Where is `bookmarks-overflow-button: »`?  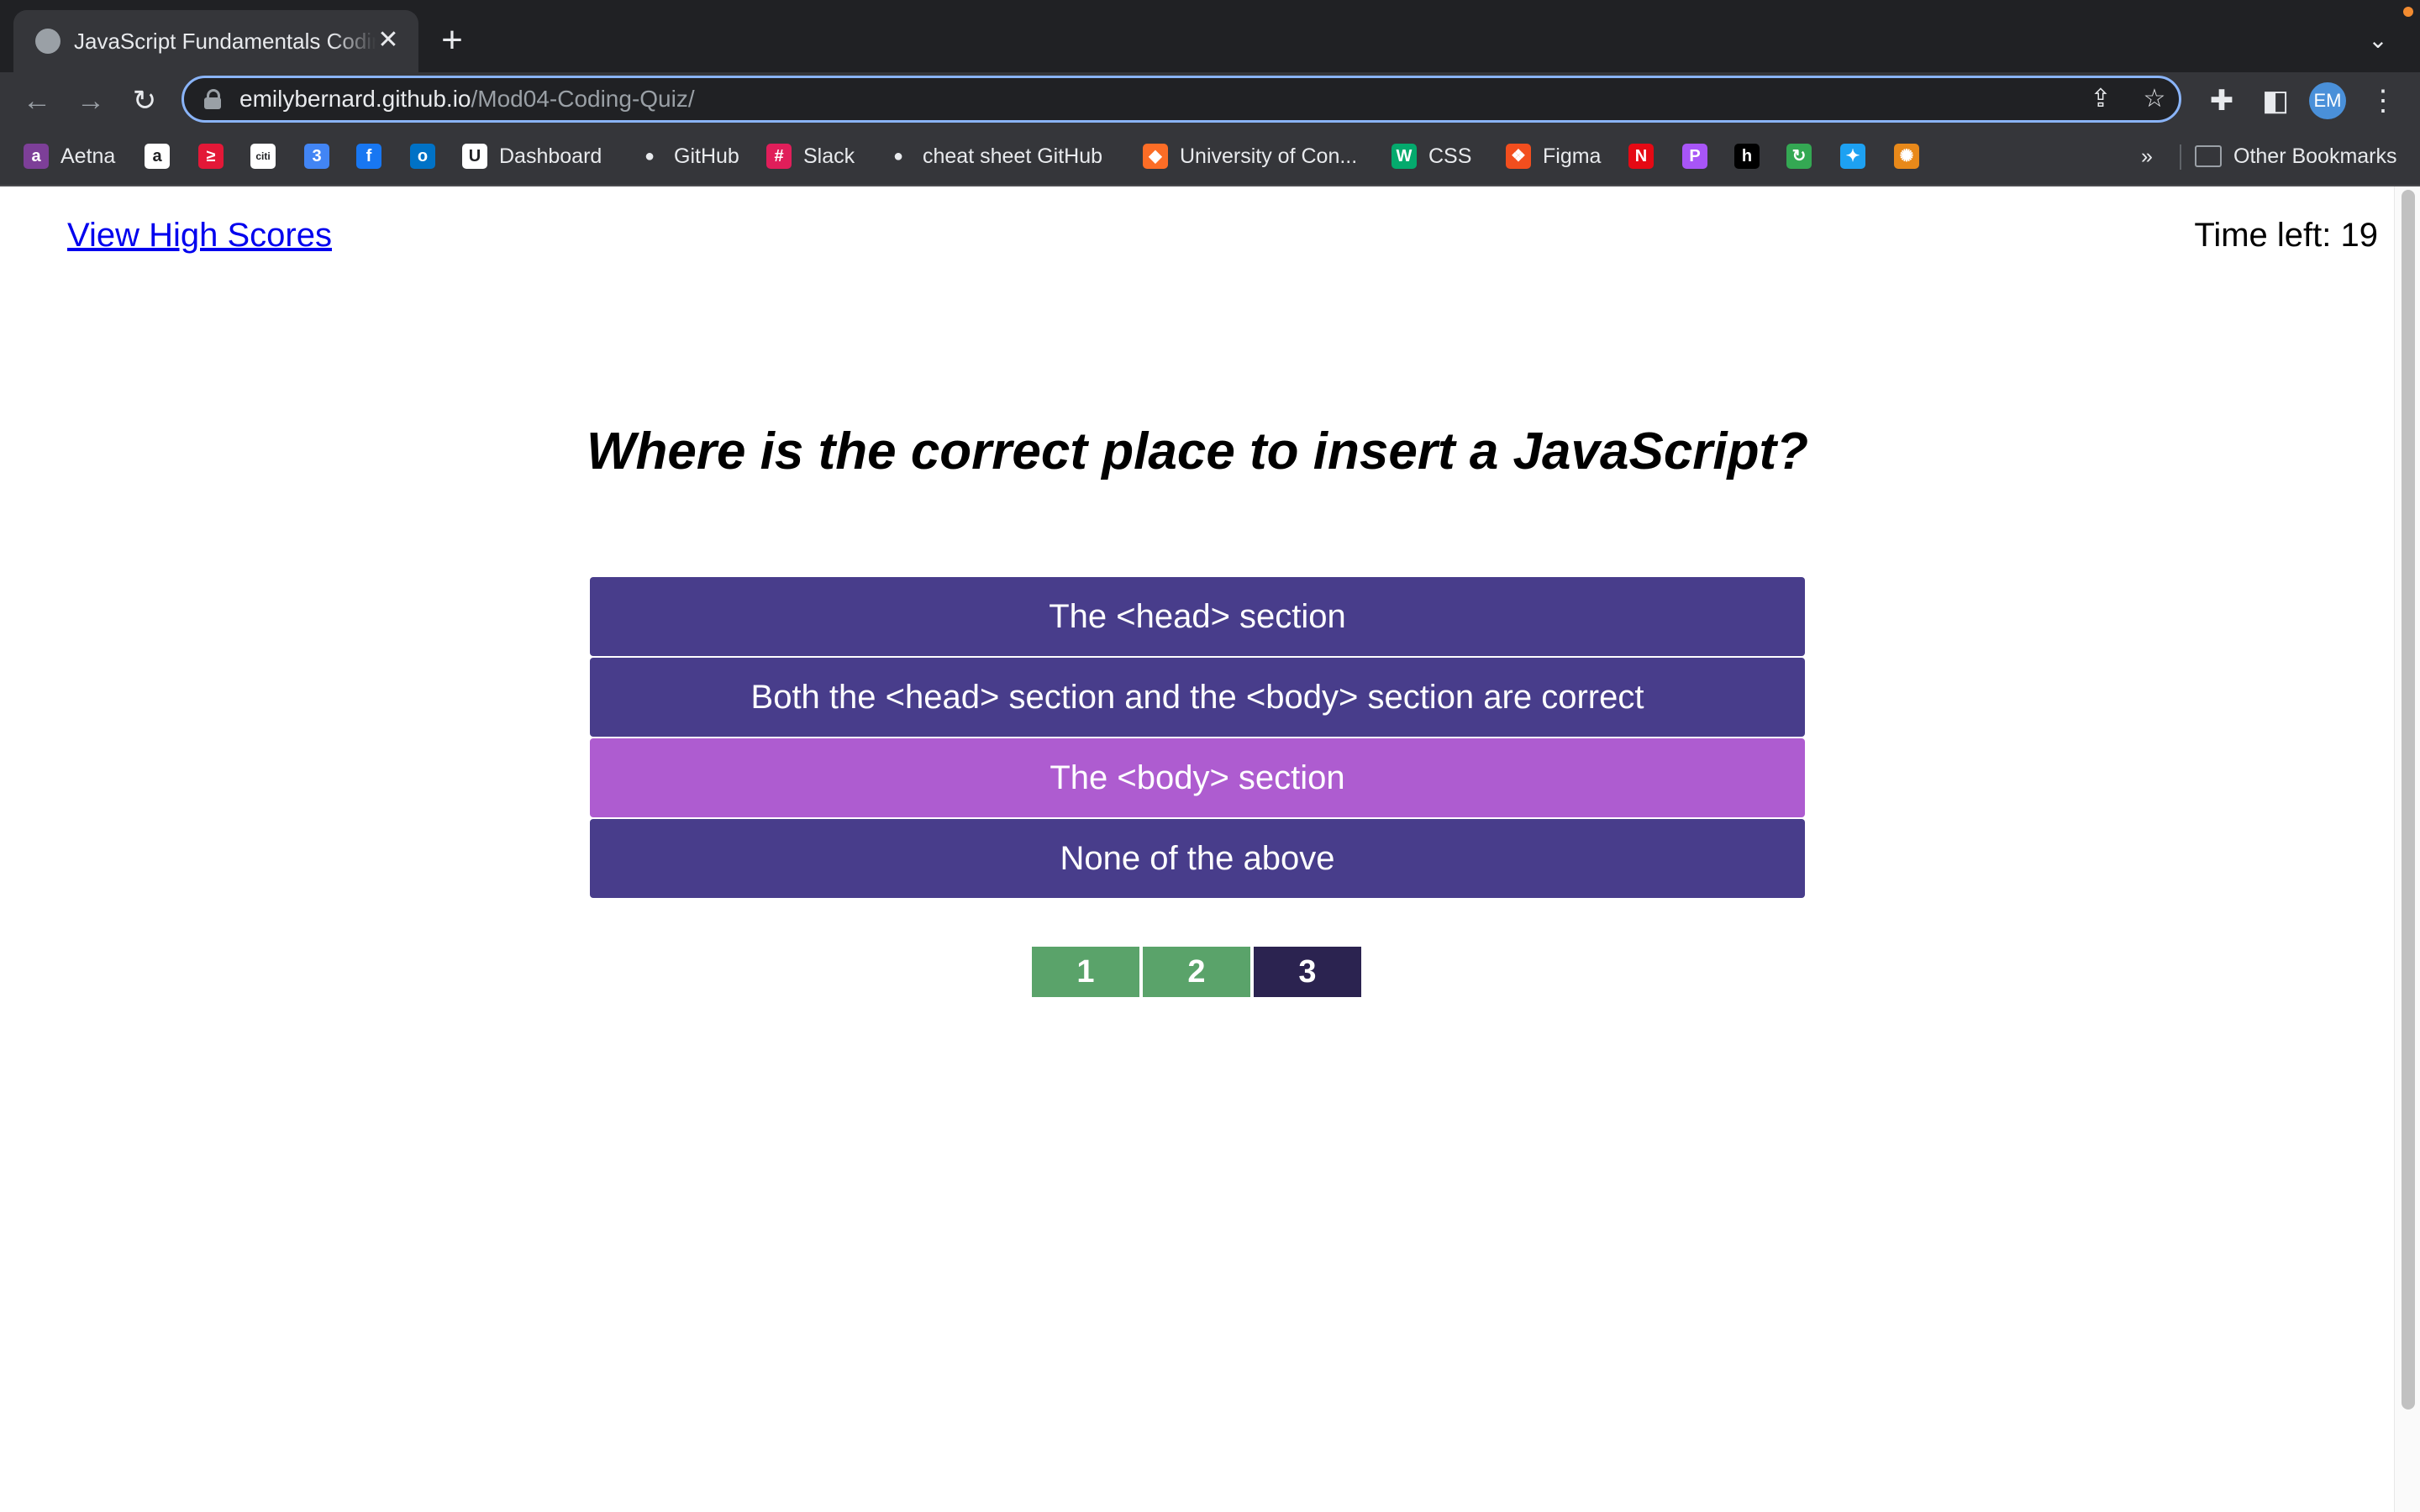 bookmarks-overflow-button: » is located at coordinates (2147, 156).